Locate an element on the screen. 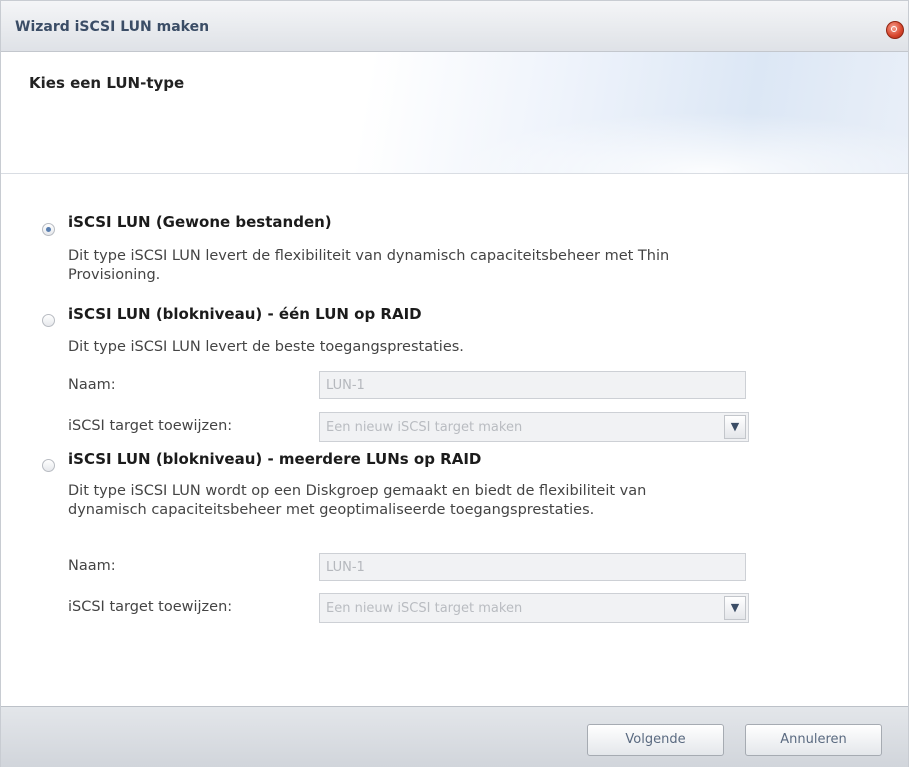 This screenshot has width=909, height=767. multi-lun-target-label: iSCSI target toewijzen: is located at coordinates (150, 607).